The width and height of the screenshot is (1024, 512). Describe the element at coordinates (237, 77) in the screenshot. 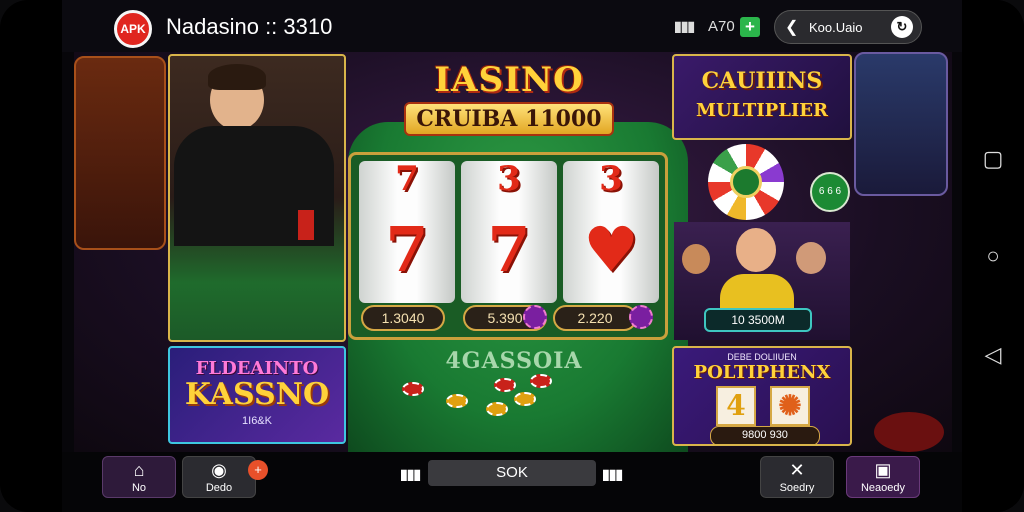

I see `dealer-hair` at that location.